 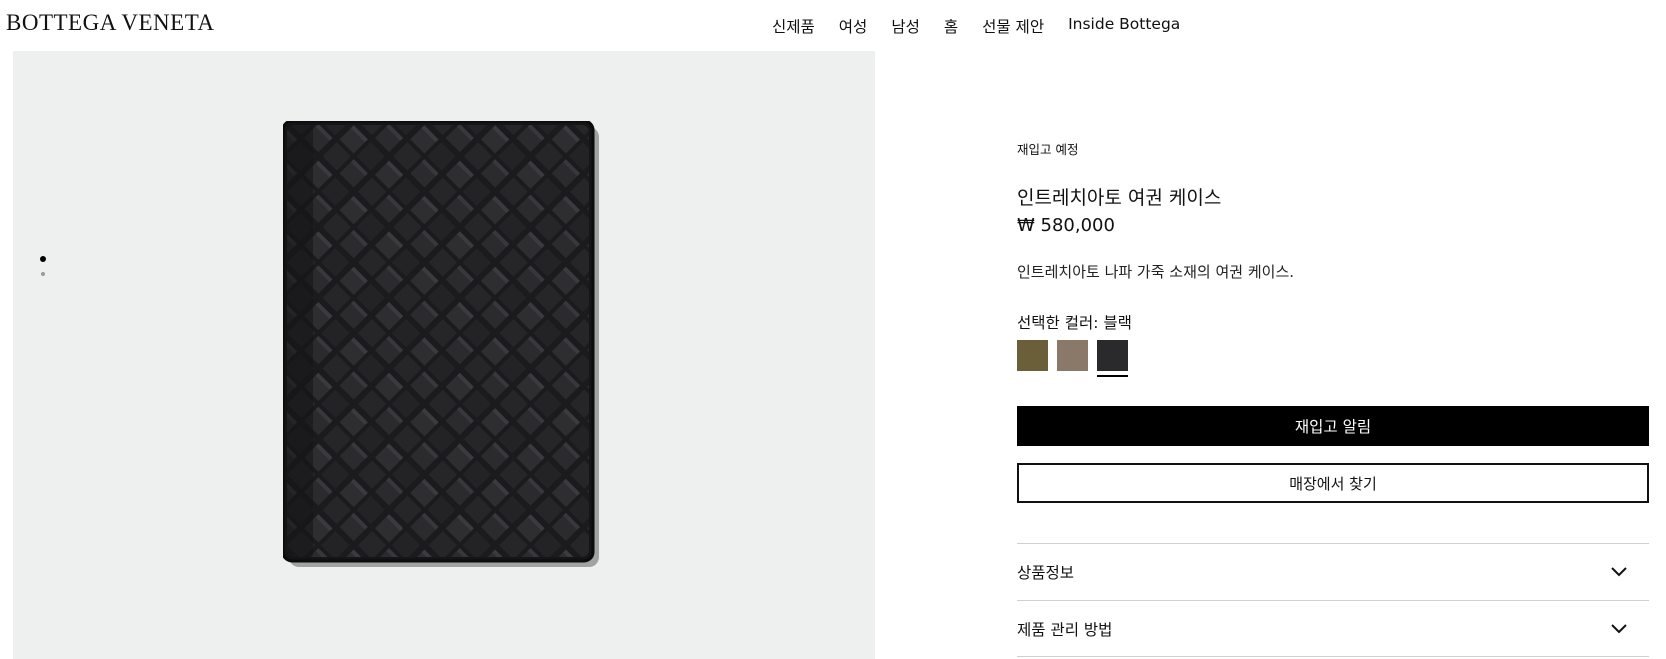 I want to click on main-nav: 신제품 여성 남성 홈 선물 제안 Inside Bottega, so click(x=988, y=26).